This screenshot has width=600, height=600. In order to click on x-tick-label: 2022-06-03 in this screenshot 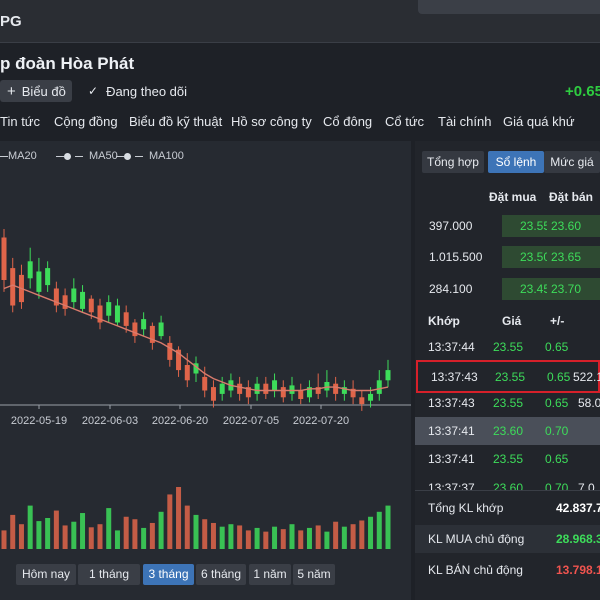, I will do `click(110, 421)`.